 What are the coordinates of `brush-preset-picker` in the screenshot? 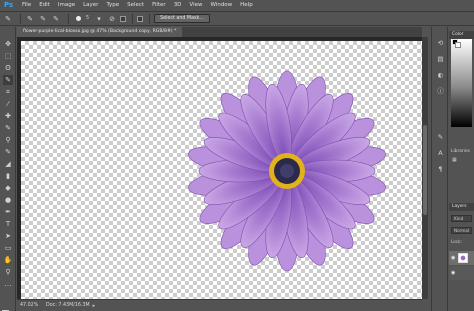 It's located at (78, 19).